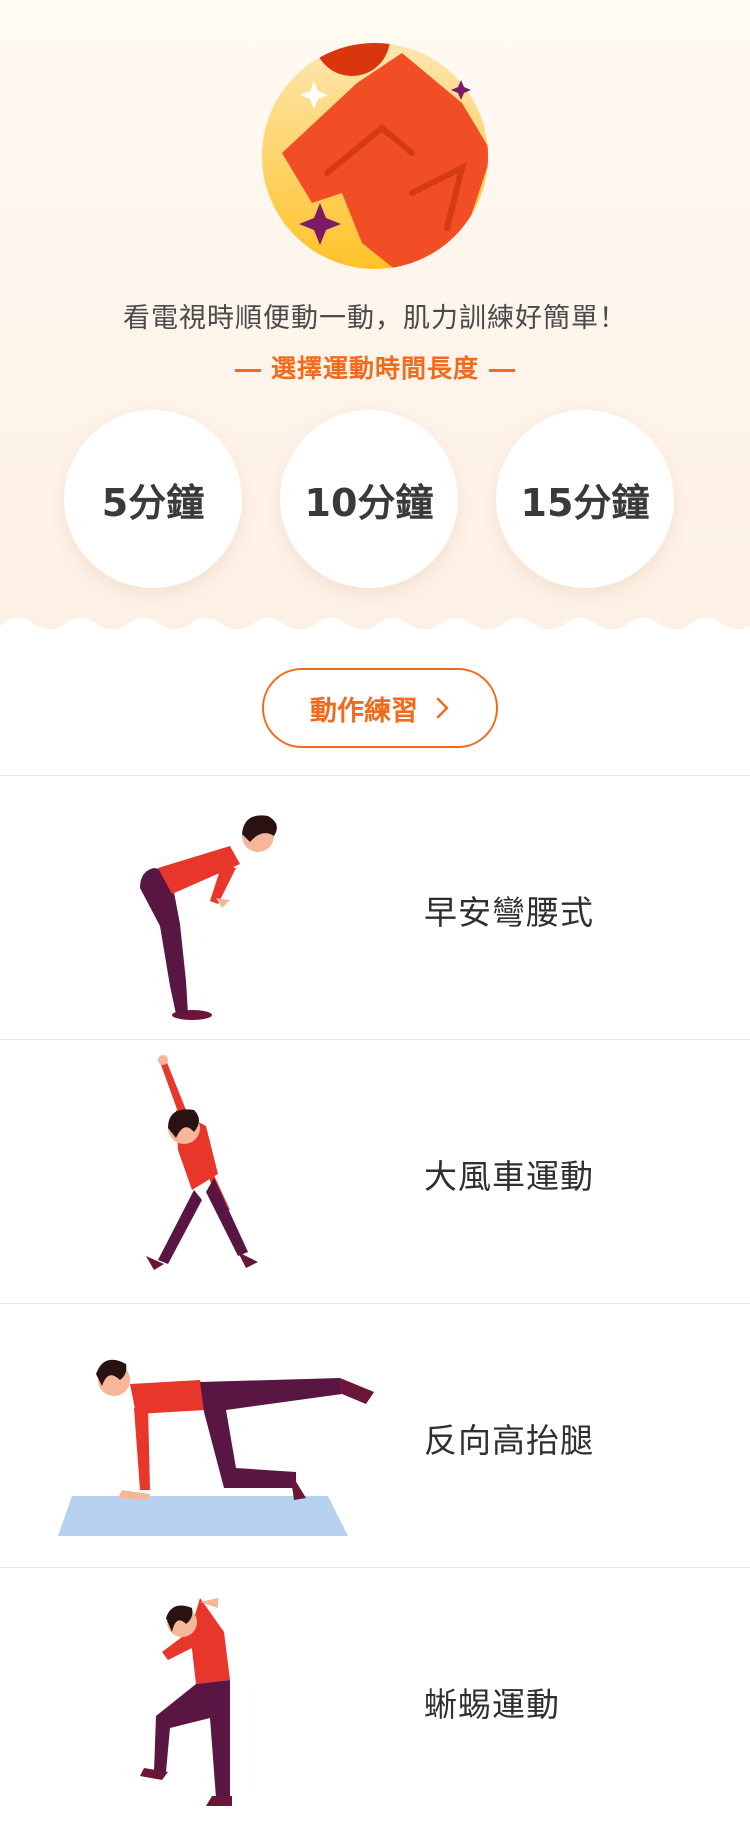 The image size is (750, 1840). Describe the element at coordinates (509, 1440) in the screenshot. I see `exercise-name: 反向高抬腿` at that location.